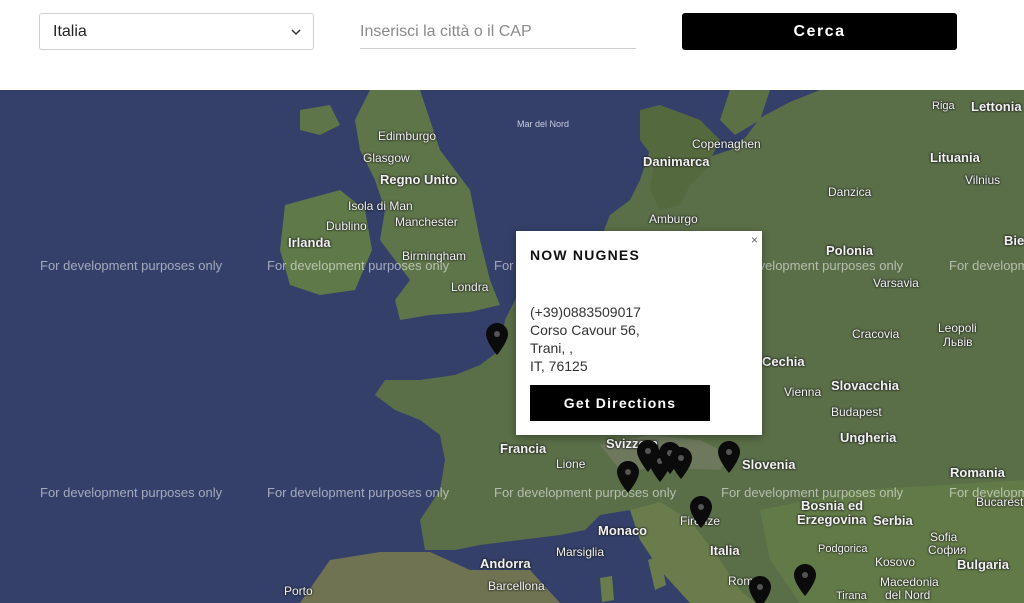 This screenshot has height=603, width=1024. What do you see at coordinates (571, 464) in the screenshot?
I see `map-label-lione: Lione` at bounding box center [571, 464].